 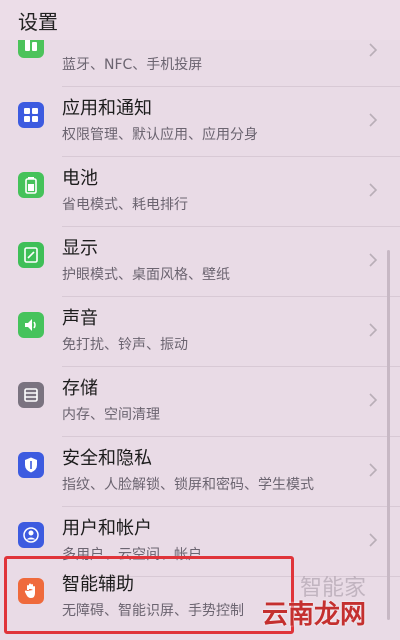 What do you see at coordinates (200, 472) in the screenshot?
I see `settings-item-security: 安全和隐私 指纹、人脸解锁、锁屏和密码、学生模式` at bounding box center [200, 472].